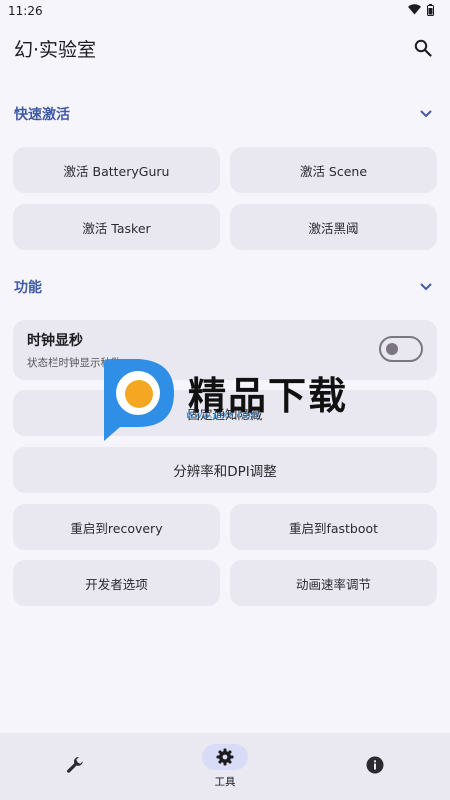  Describe the element at coordinates (116, 227) in the screenshot. I see `activate-tasker-button: 激活 Tasker` at that location.